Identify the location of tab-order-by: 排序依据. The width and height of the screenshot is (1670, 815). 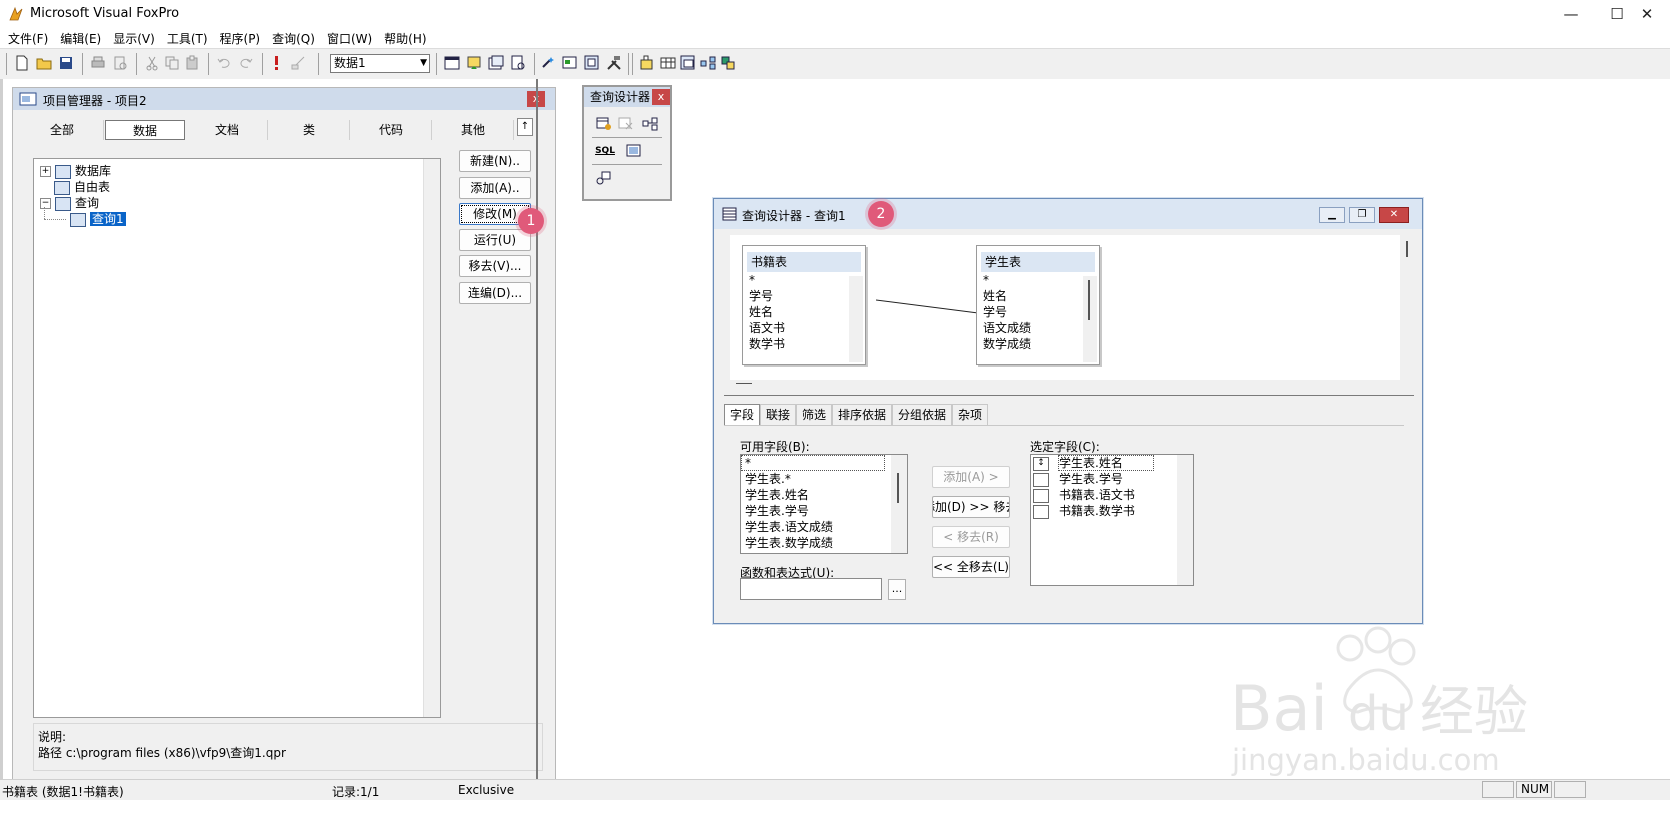
(862, 414).